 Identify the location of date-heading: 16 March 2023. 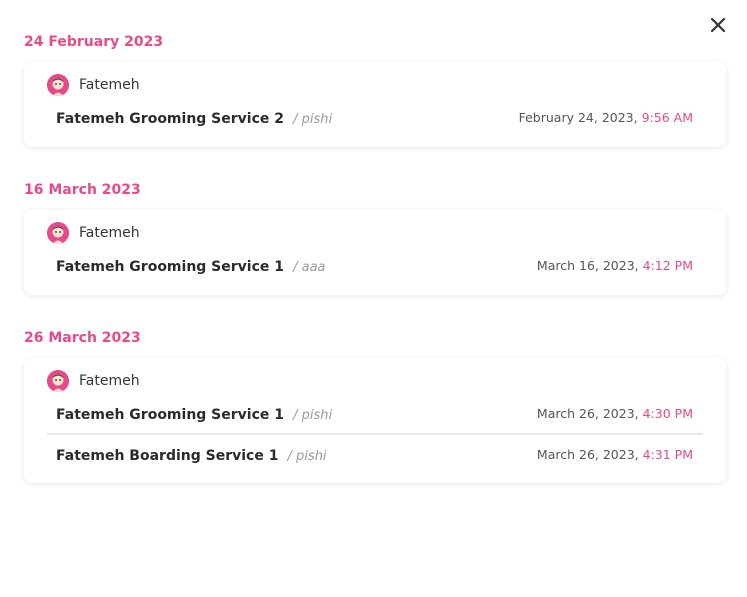
(82, 190).